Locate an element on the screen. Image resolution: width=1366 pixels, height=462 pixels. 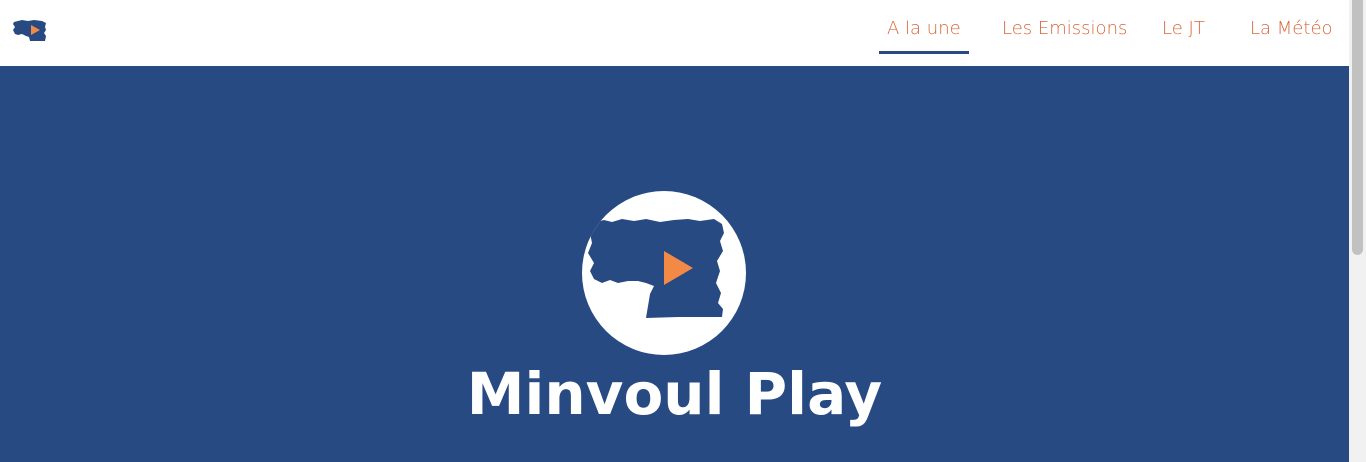
hero-emblem is located at coordinates (664, 273).